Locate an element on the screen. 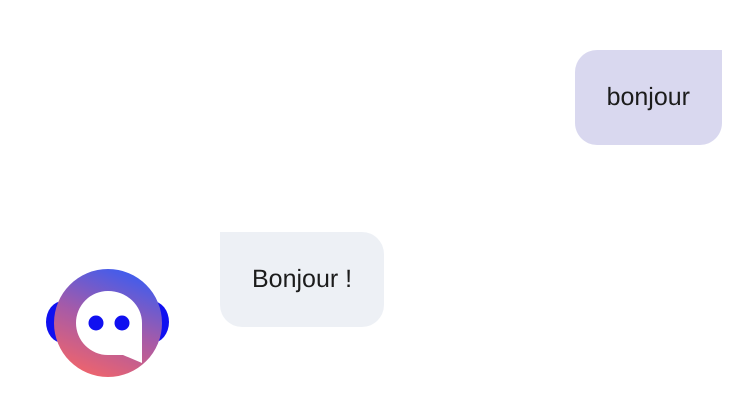 Image resolution: width=740 pixels, height=410 pixels. bot-message: Bonjour ! is located at coordinates (302, 279).